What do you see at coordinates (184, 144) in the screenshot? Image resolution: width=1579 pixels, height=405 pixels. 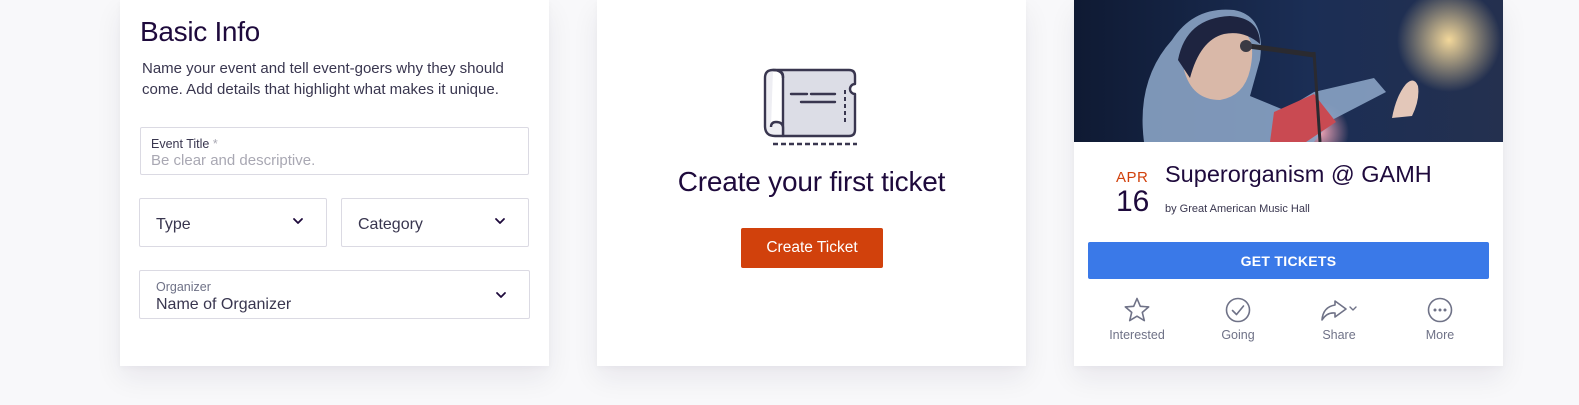 I see `event-title-label: Event Title *` at bounding box center [184, 144].